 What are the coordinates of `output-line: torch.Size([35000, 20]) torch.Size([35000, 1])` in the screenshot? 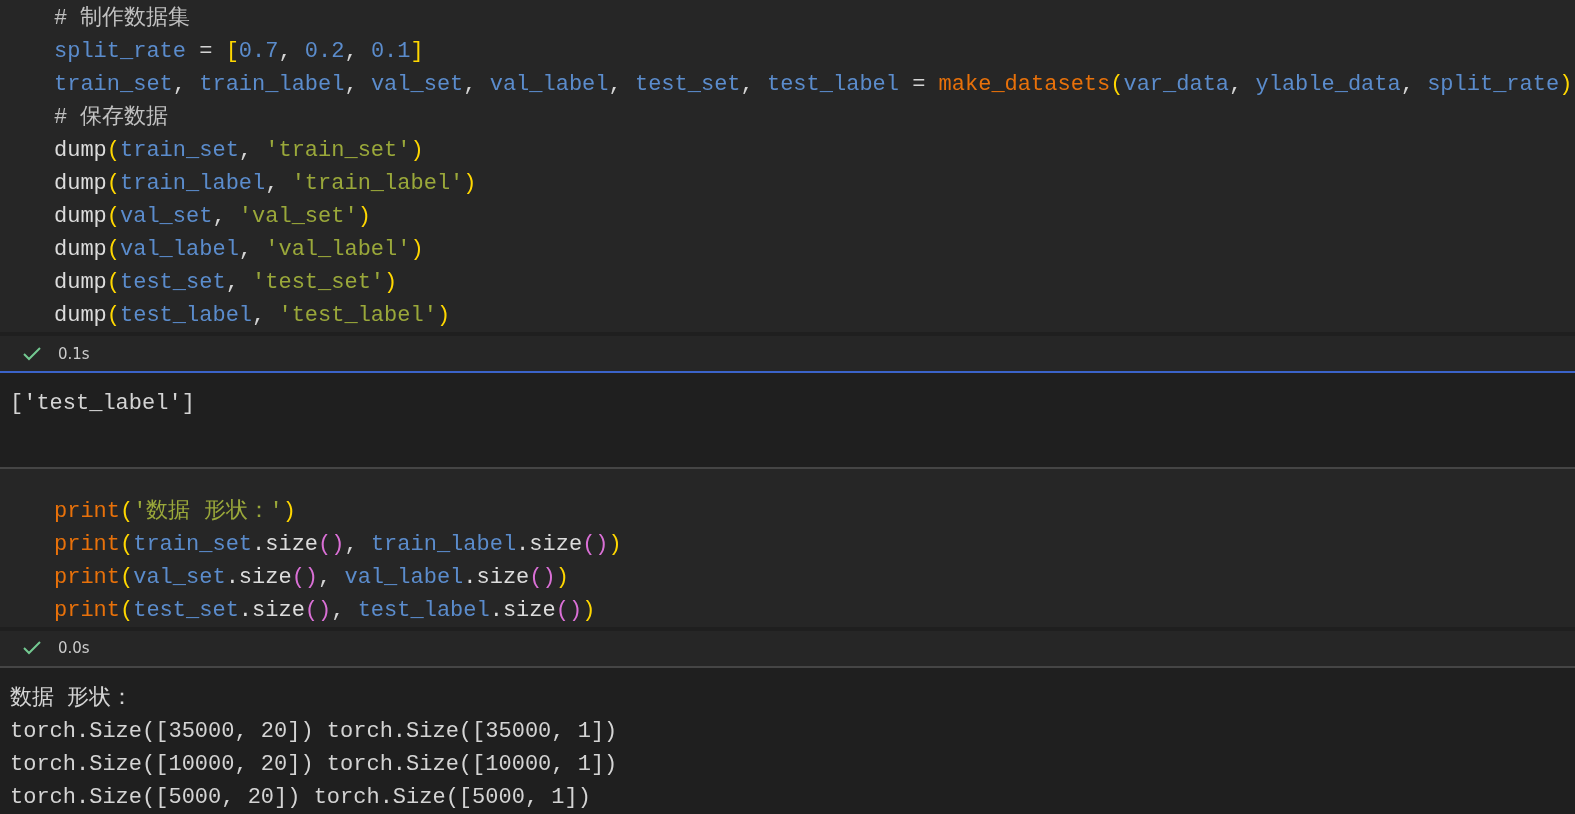 It's located at (314, 732).